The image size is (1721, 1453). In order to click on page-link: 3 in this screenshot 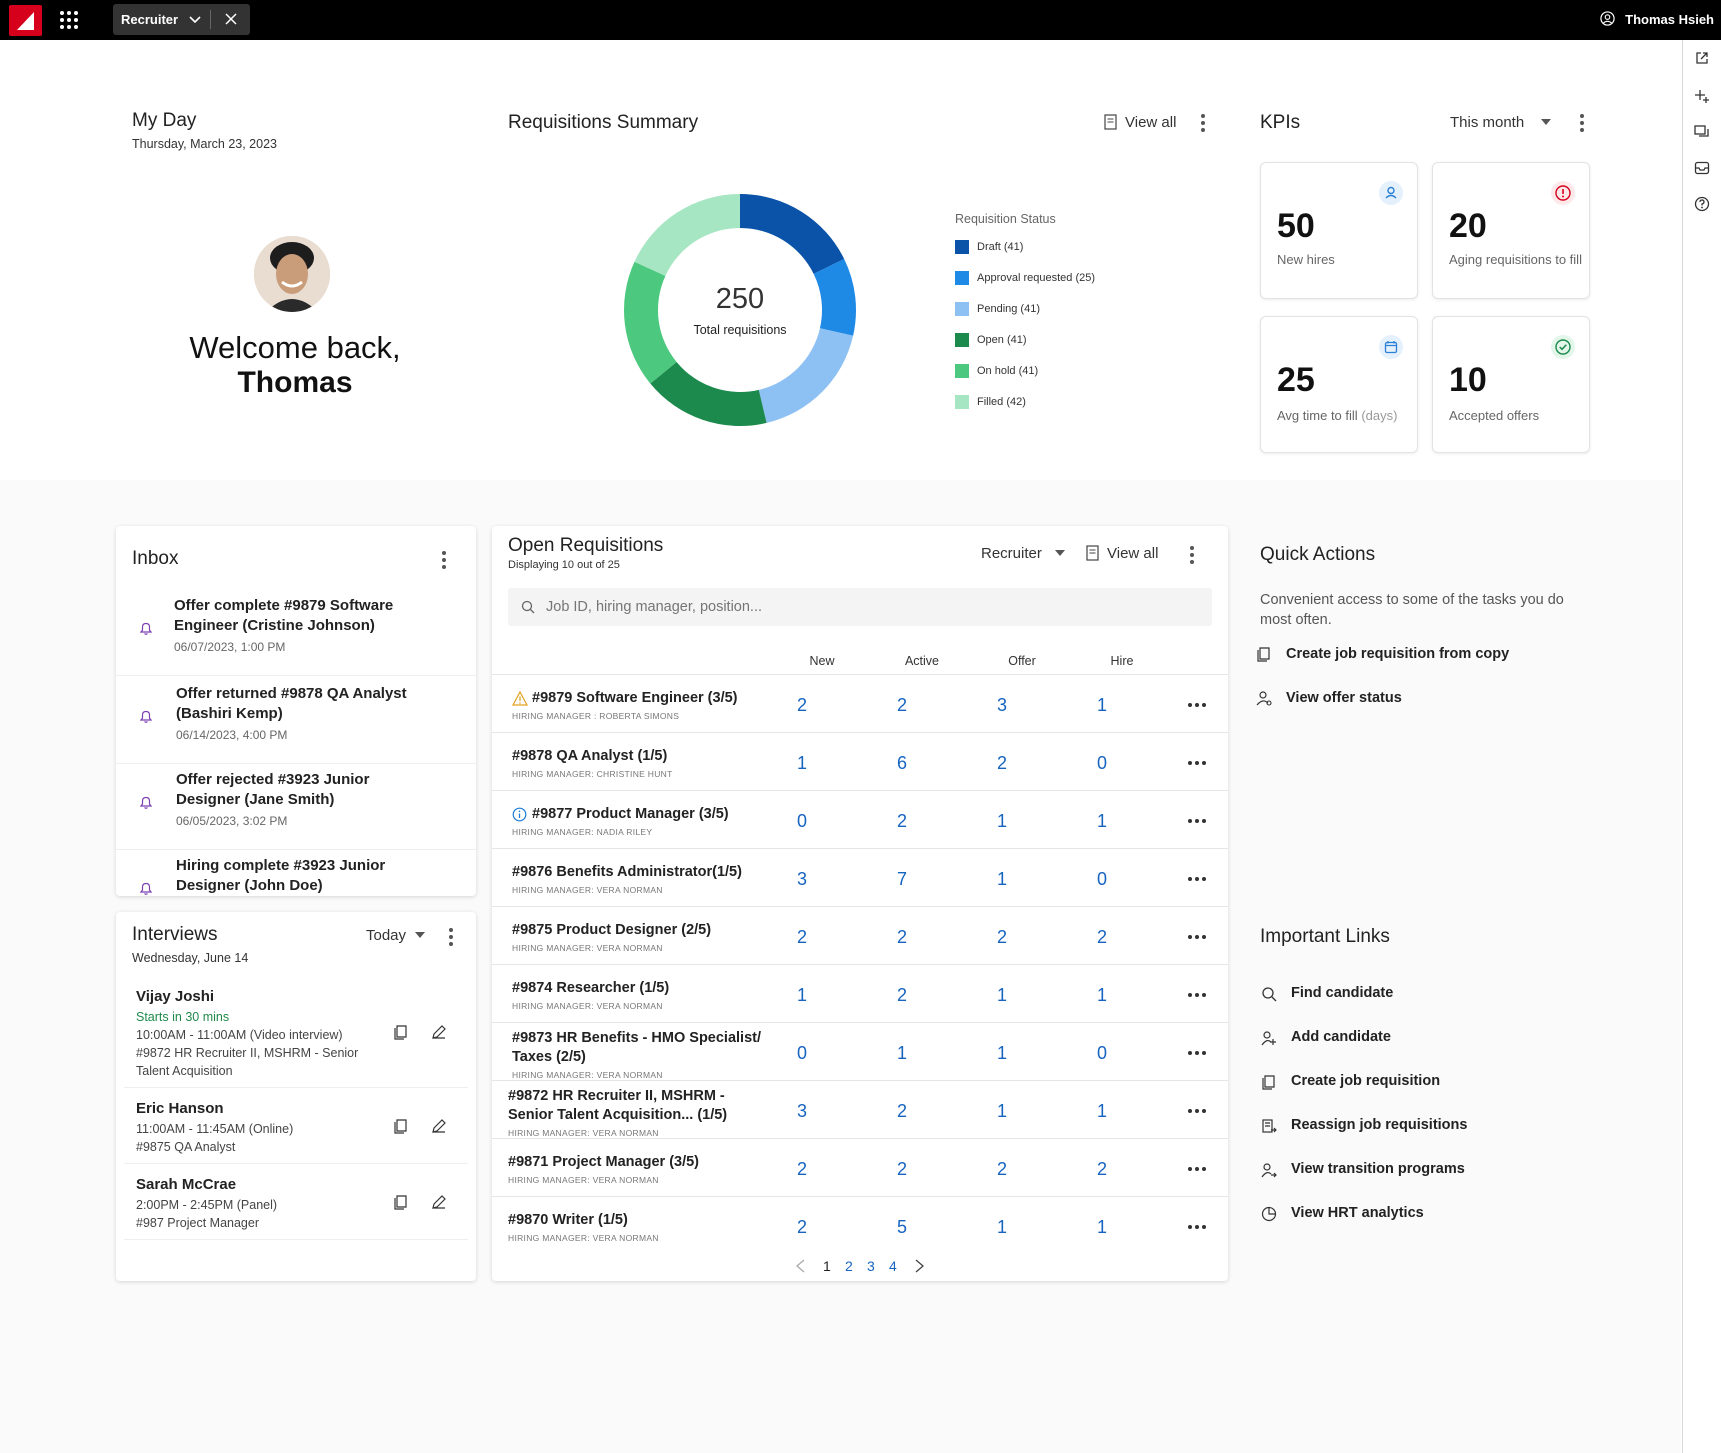, I will do `click(871, 1266)`.